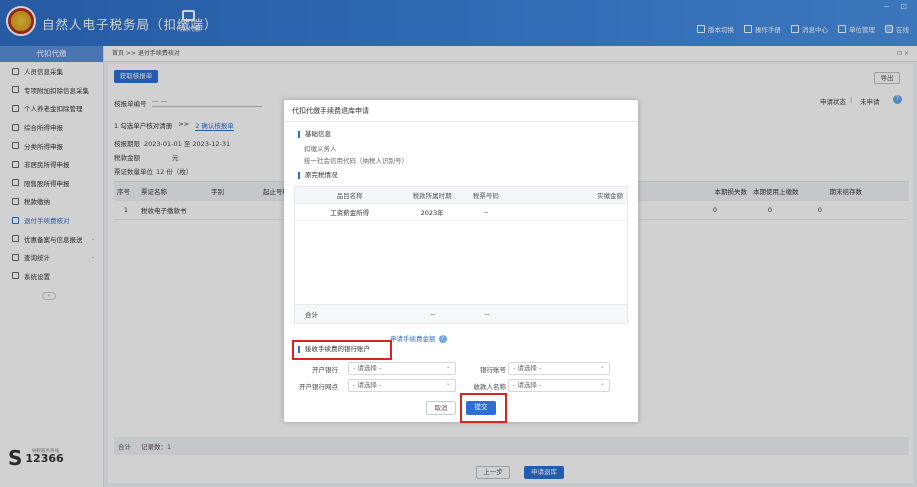 This screenshot has width=917, height=487. I want to click on branch-label: 开户银行网点, so click(318, 387).